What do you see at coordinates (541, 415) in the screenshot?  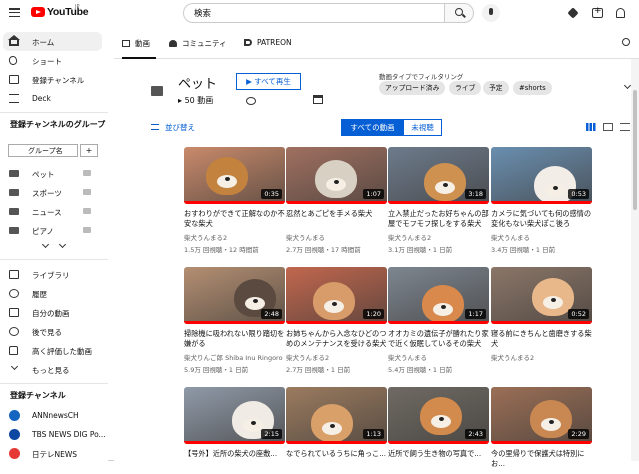 I see `video-thumbnail: 2:29` at bounding box center [541, 415].